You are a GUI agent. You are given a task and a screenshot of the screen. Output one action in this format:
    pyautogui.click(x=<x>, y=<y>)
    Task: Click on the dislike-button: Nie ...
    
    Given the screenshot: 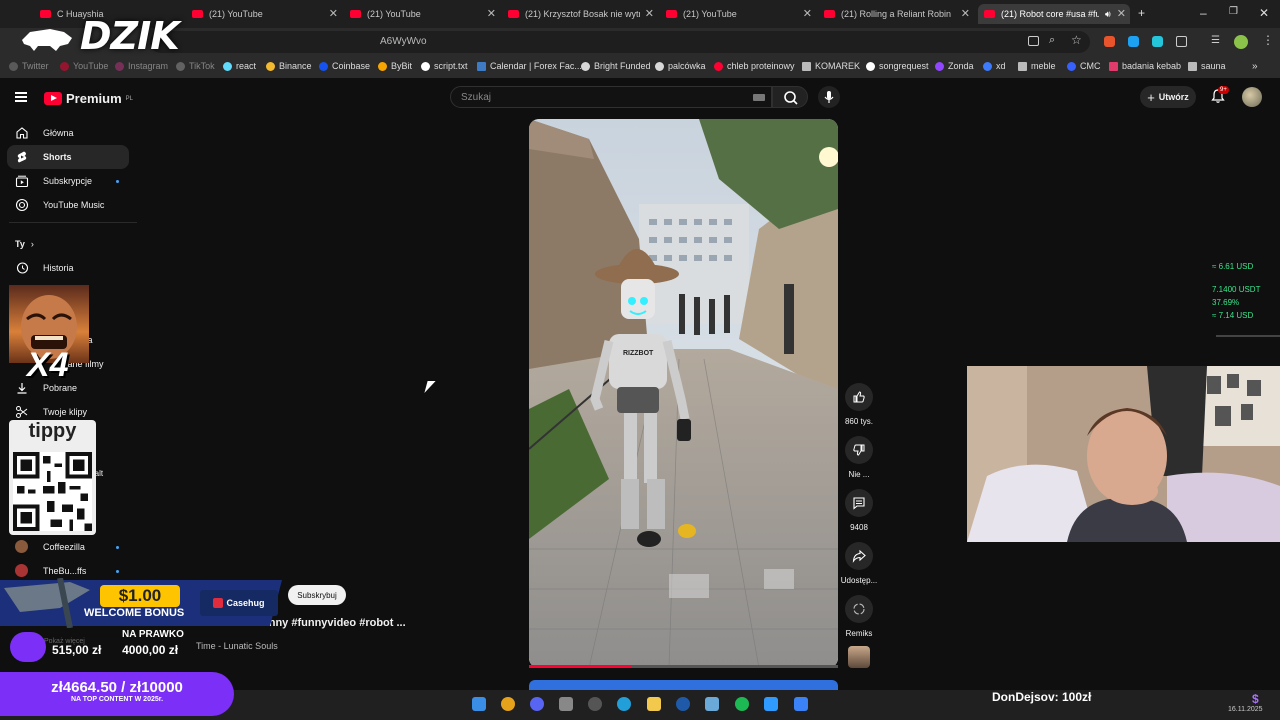 What is the action you would take?
    pyautogui.click(x=859, y=457)
    